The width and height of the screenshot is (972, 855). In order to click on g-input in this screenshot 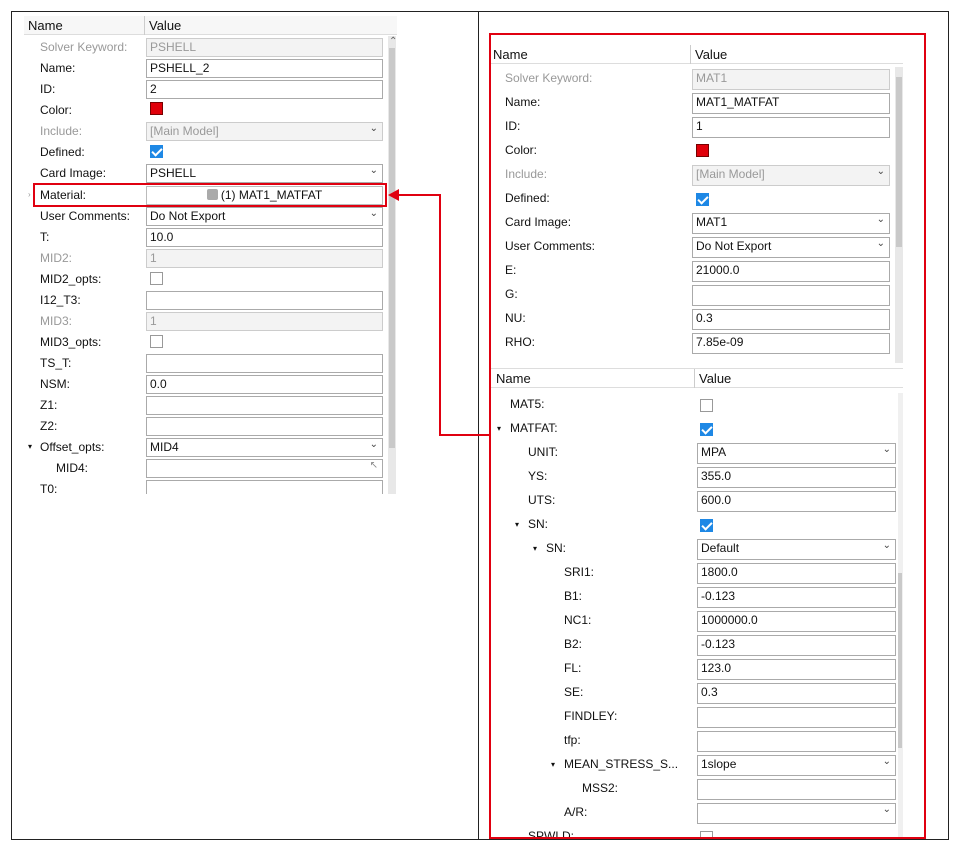, I will do `click(791, 295)`.